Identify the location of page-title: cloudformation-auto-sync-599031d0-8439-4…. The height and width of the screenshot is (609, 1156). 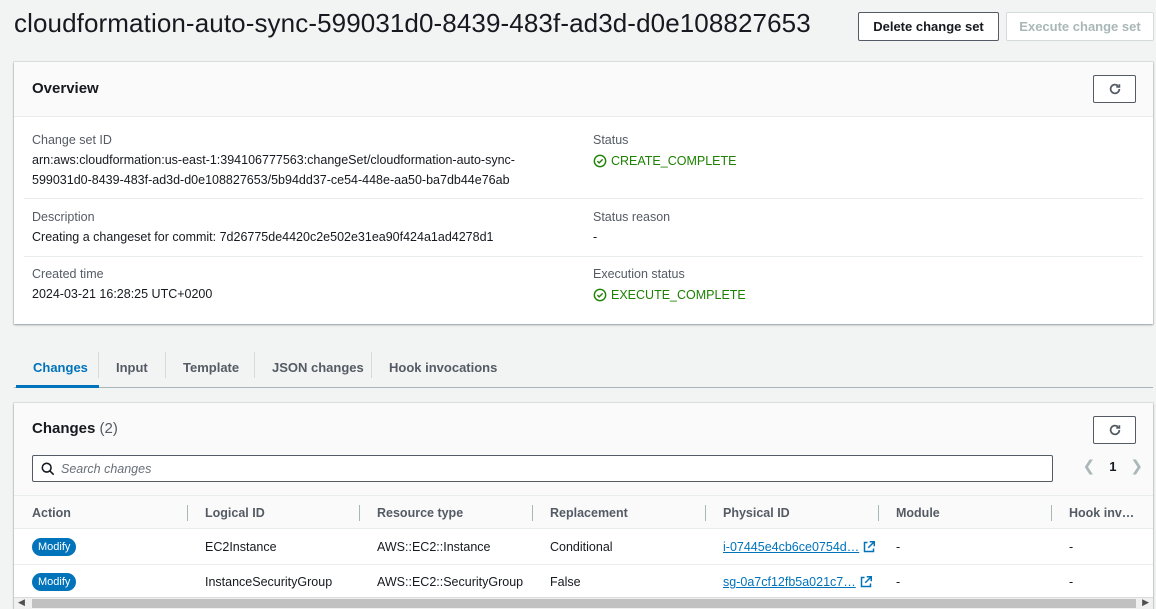
(412, 23).